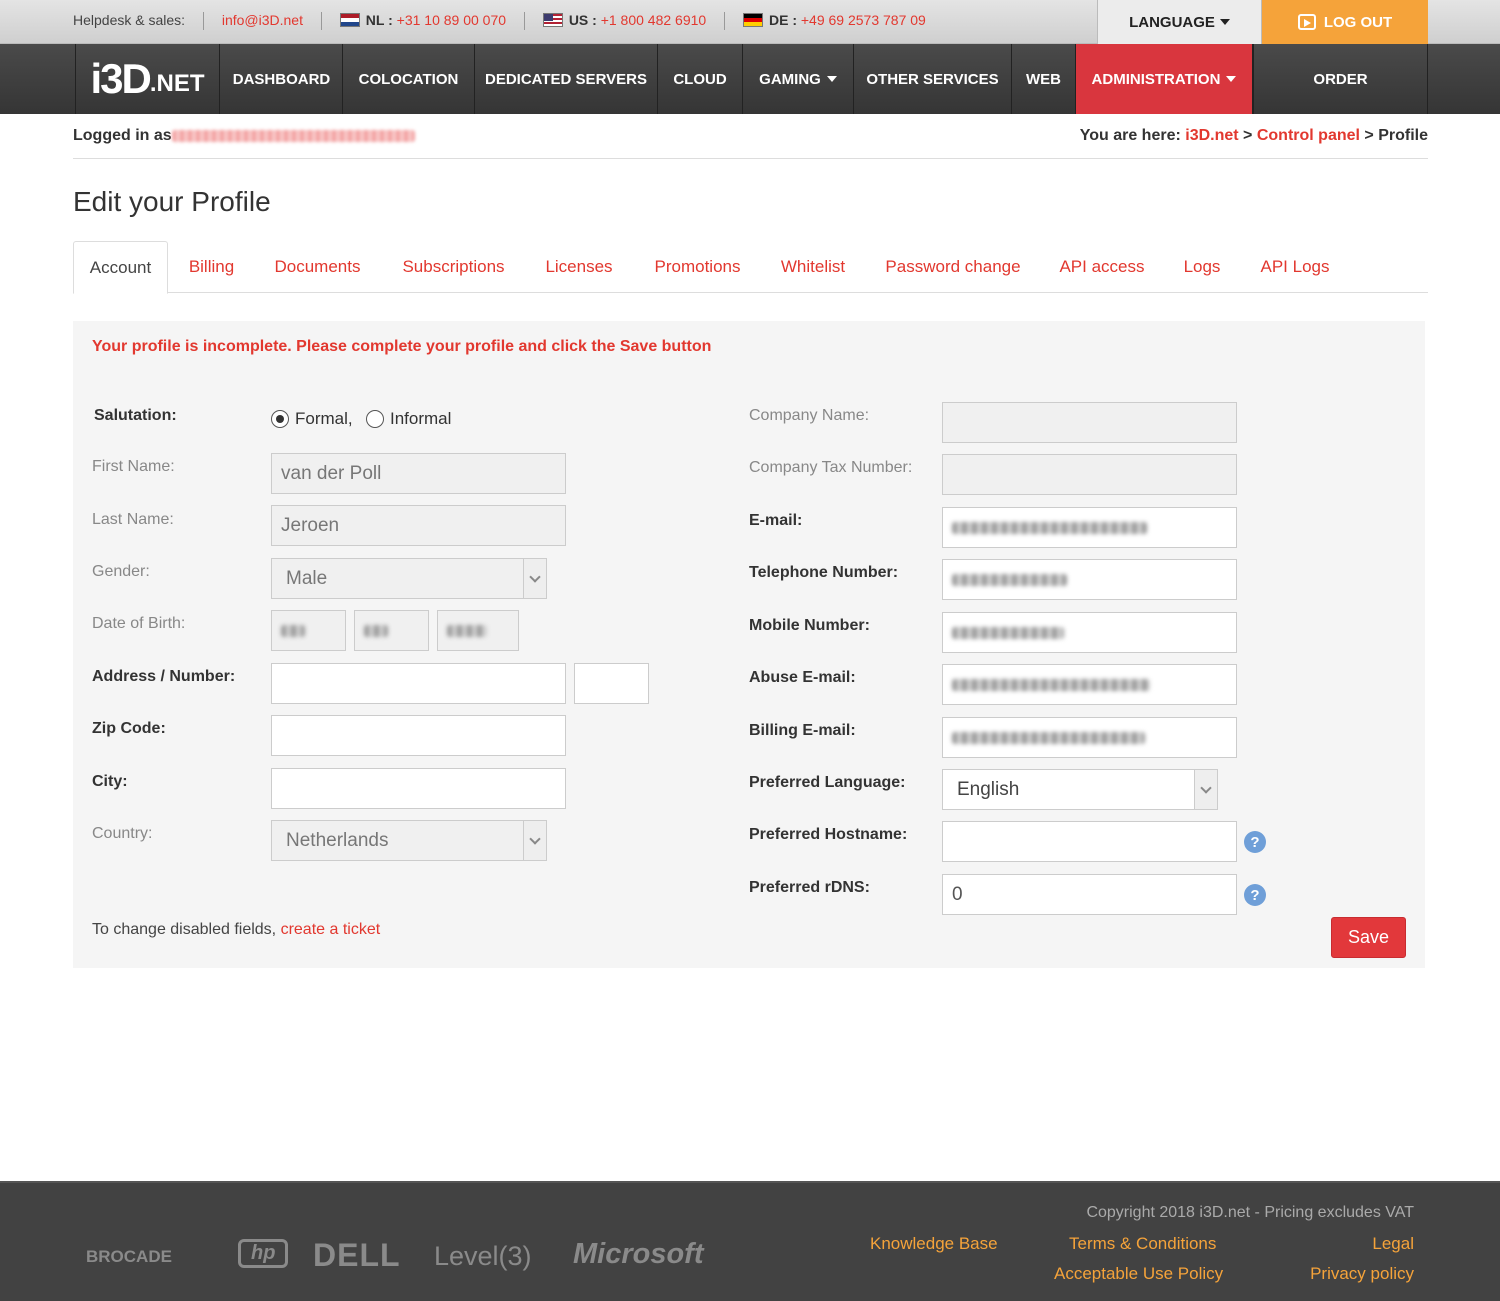 Image resolution: width=1500 pixels, height=1301 pixels. Describe the element at coordinates (802, 677) in the screenshot. I see `abuse-email-label: Abuse E-mail:` at that location.